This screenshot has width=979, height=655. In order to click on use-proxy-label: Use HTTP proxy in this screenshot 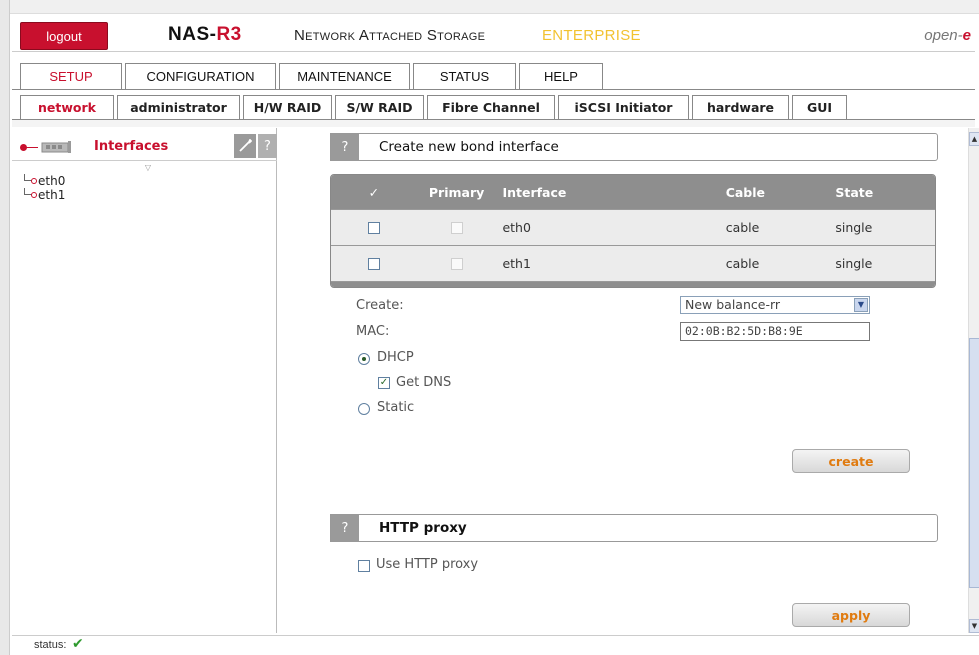, I will do `click(427, 564)`.